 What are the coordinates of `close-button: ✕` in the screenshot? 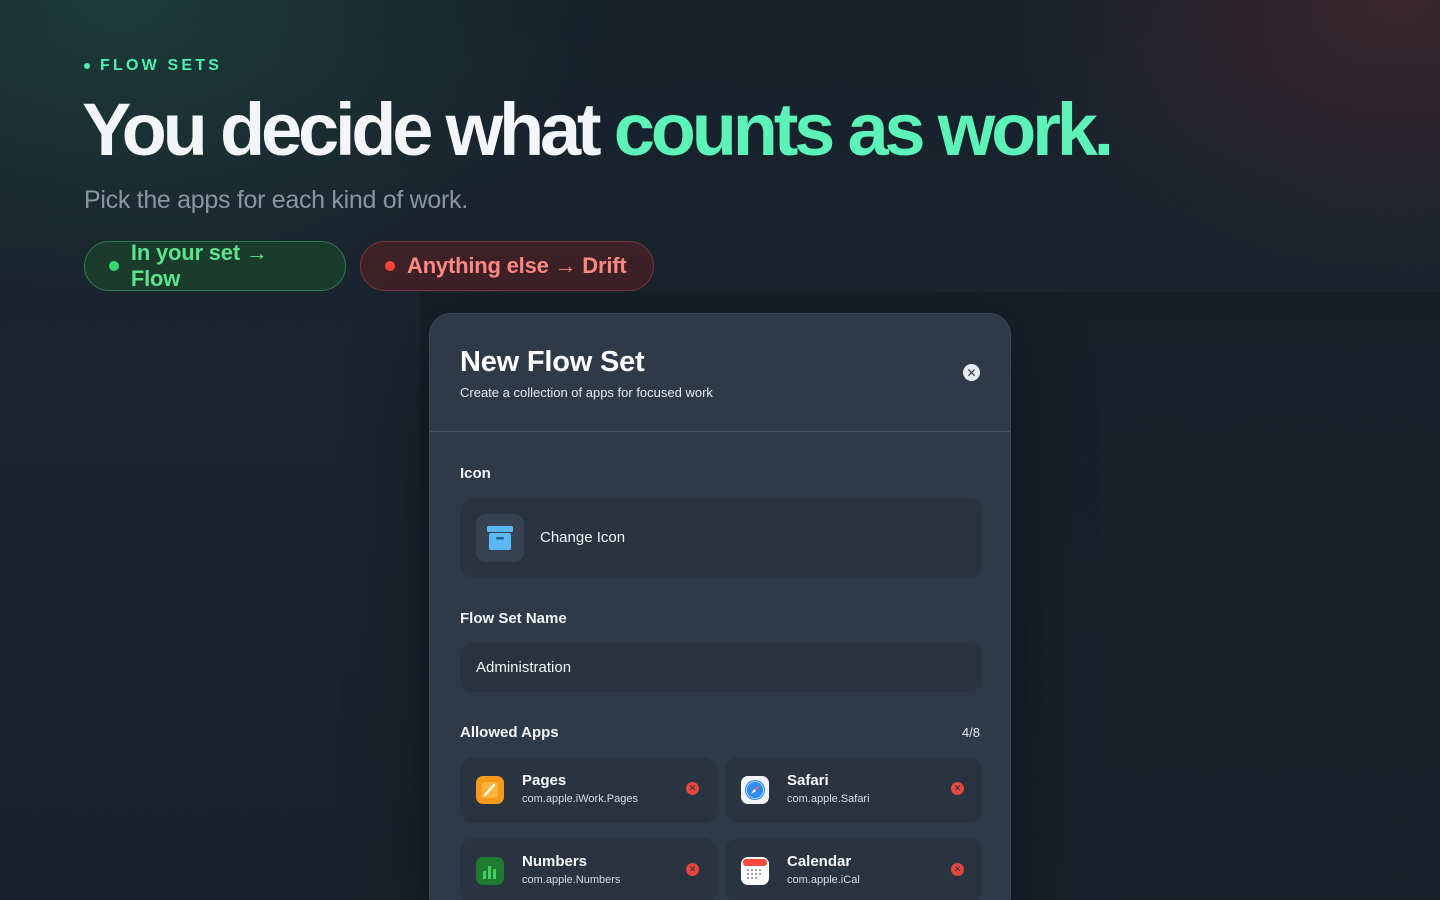 It's located at (971, 372).